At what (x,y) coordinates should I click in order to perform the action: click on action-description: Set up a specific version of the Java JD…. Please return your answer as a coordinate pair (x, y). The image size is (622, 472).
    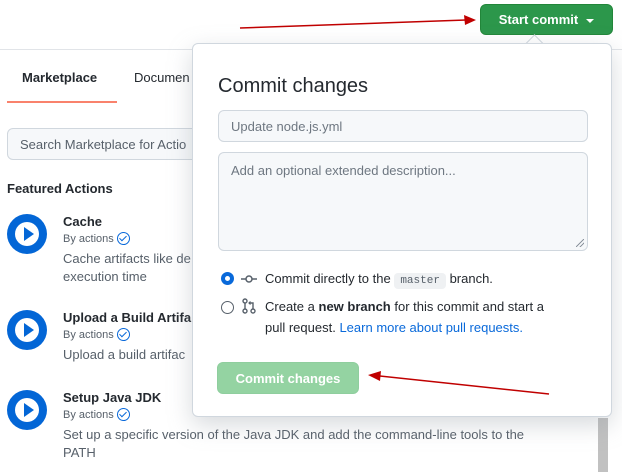
    Looking at the image, I should click on (294, 443).